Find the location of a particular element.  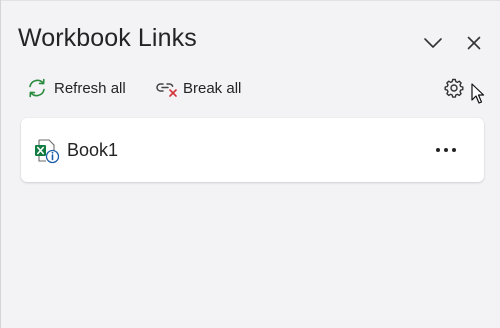

more-options-icon is located at coordinates (446, 150).